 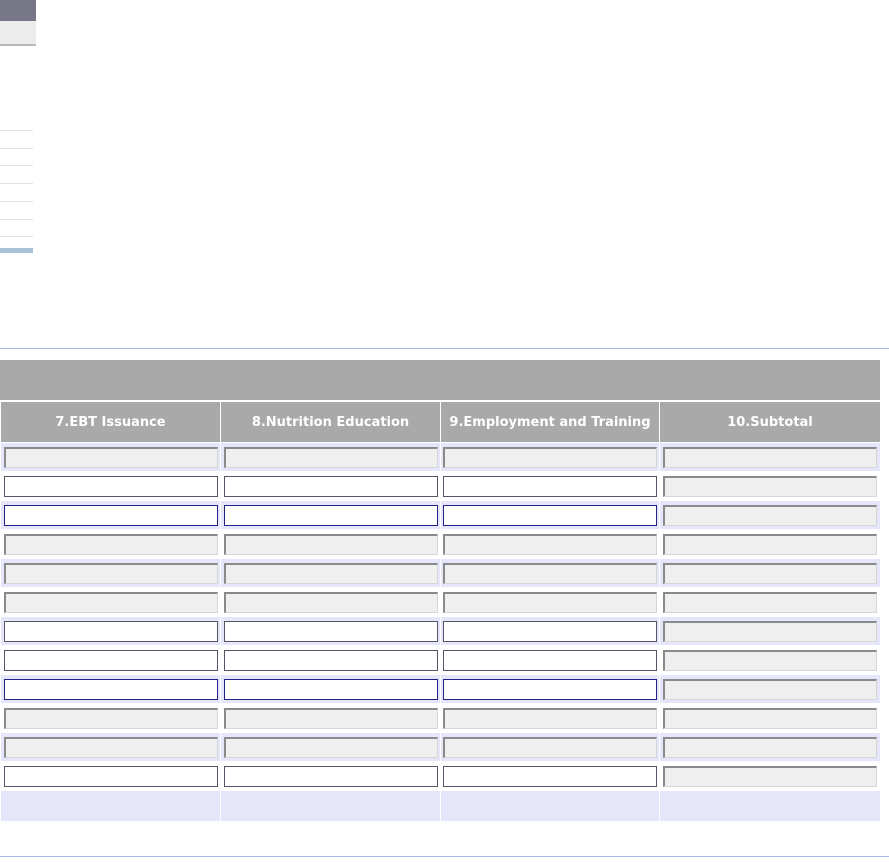 I want to click on col-header-subtotal: 10.Subtotal, so click(x=770, y=422).